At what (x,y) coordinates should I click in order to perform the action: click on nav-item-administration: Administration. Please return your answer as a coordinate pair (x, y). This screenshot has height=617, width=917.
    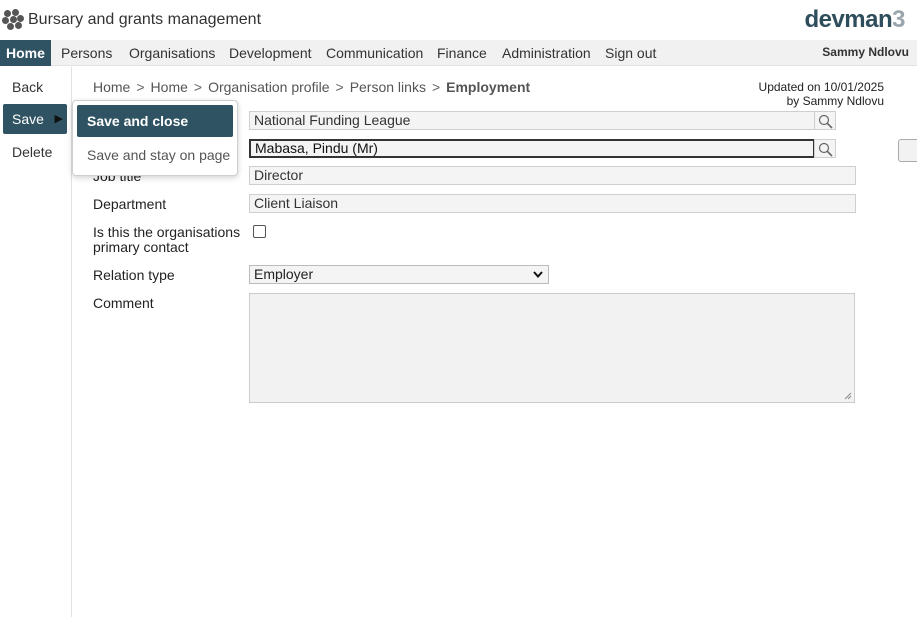
    Looking at the image, I should click on (546, 53).